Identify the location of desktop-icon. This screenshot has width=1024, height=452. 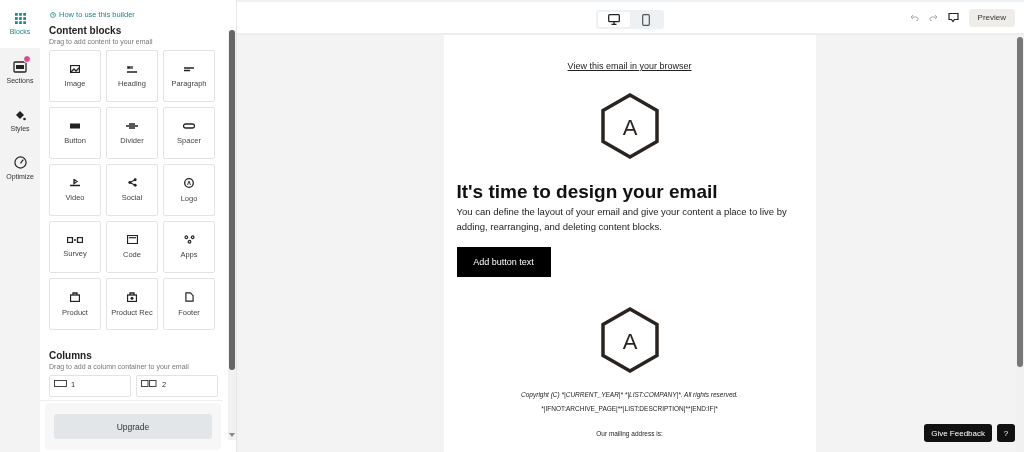
(614, 19).